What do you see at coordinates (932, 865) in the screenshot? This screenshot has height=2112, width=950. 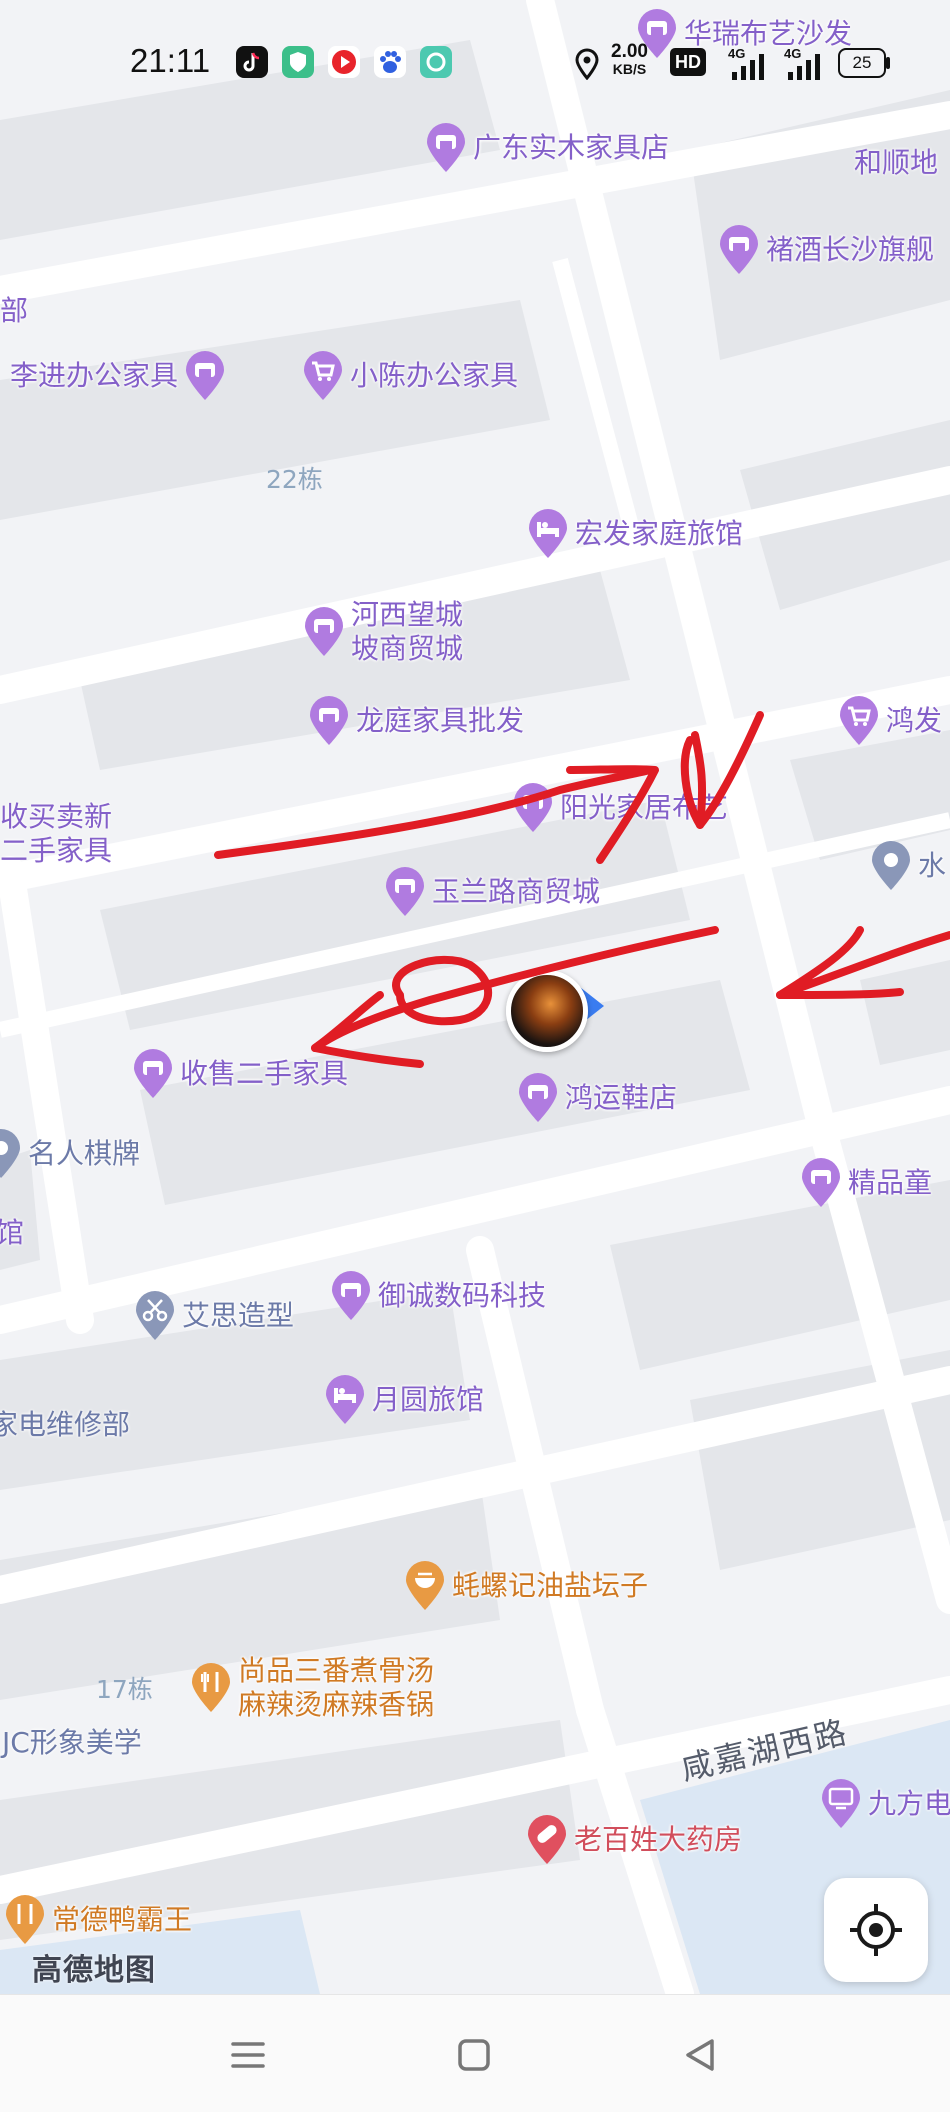 I see `poi-label: 水` at bounding box center [932, 865].